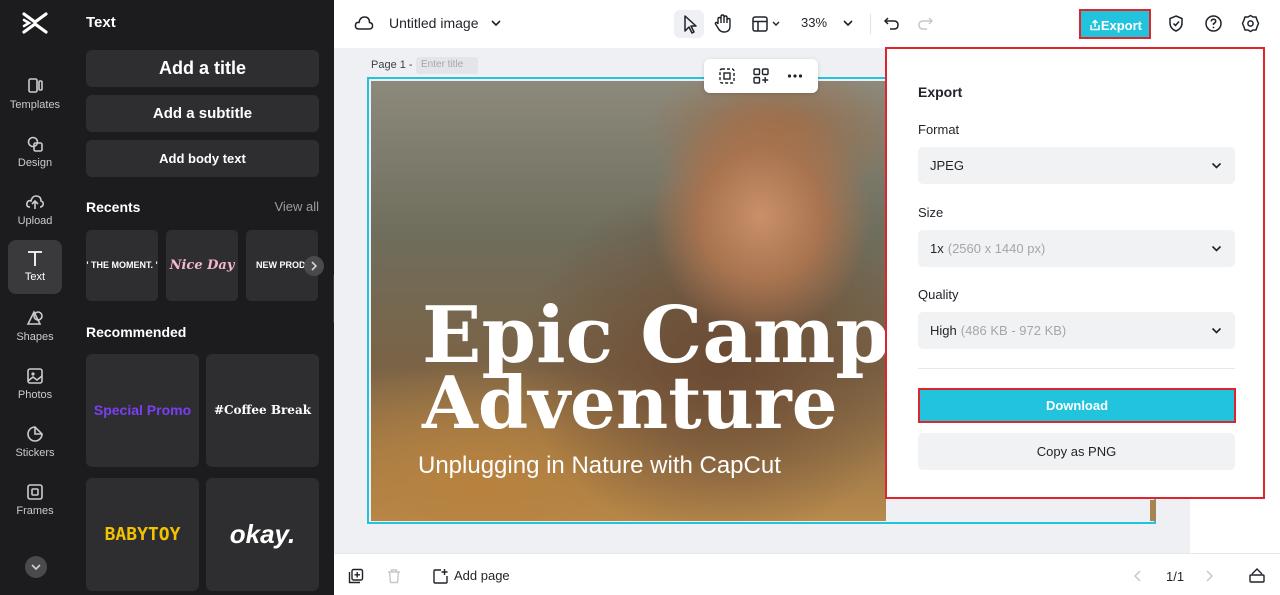 Image resolution: width=1280 pixels, height=595 pixels. What do you see at coordinates (440, 576) in the screenshot?
I see `add-page-icon` at bounding box center [440, 576].